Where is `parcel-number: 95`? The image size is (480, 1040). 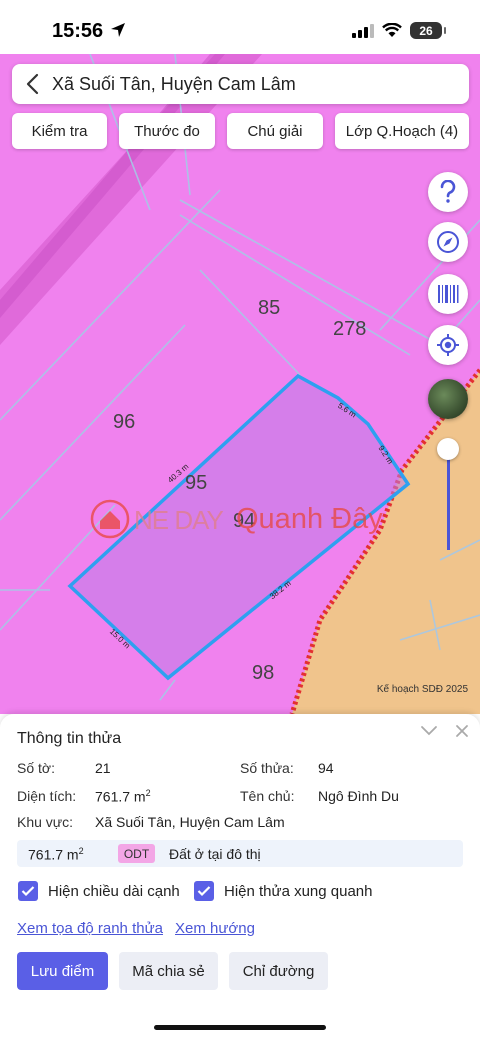 parcel-number: 95 is located at coordinates (196, 483).